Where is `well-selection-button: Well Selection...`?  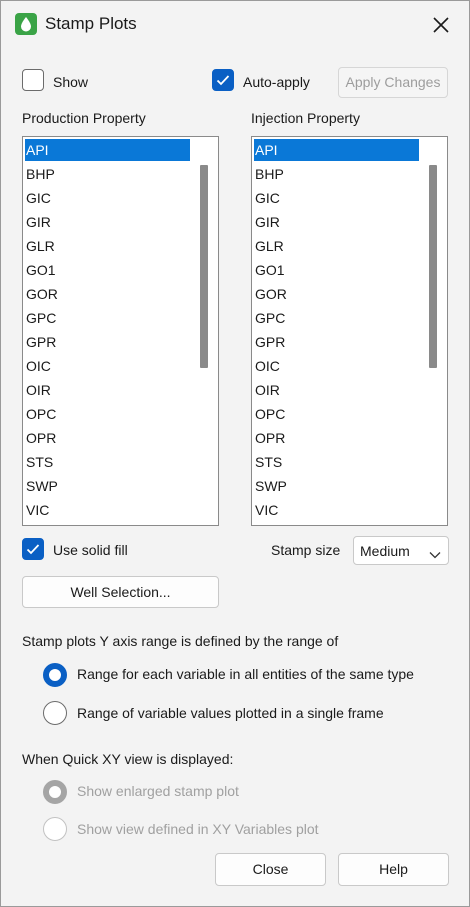 well-selection-button: Well Selection... is located at coordinates (120, 592).